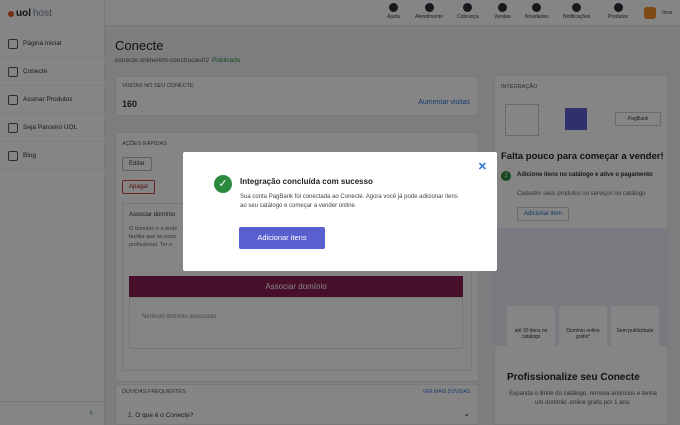  I want to click on dialog-title: Integração concluída com sucesso, so click(306, 181).